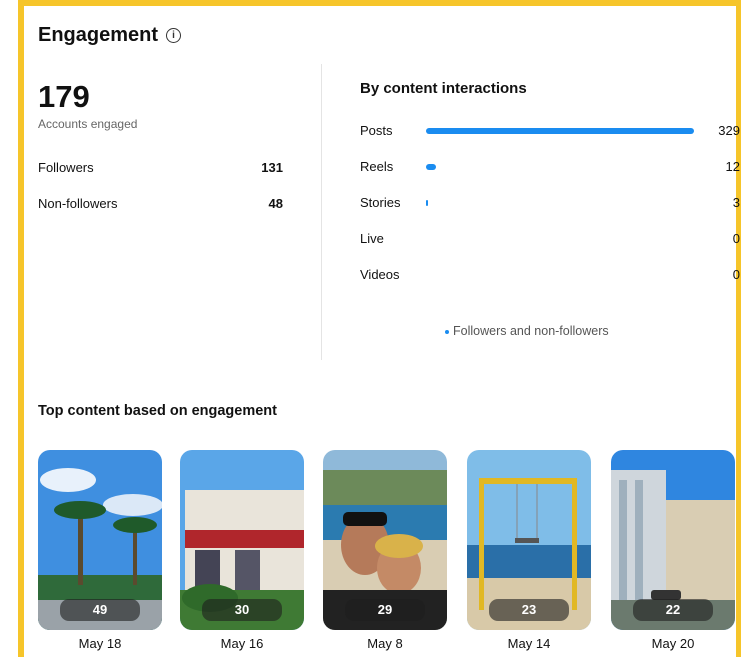  Describe the element at coordinates (100, 540) in the screenshot. I see `content-card: 49` at that location.